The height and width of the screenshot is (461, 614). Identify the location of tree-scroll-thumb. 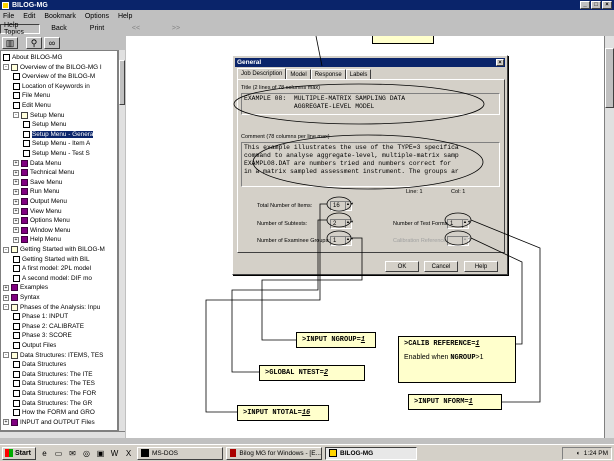
(122, 82).